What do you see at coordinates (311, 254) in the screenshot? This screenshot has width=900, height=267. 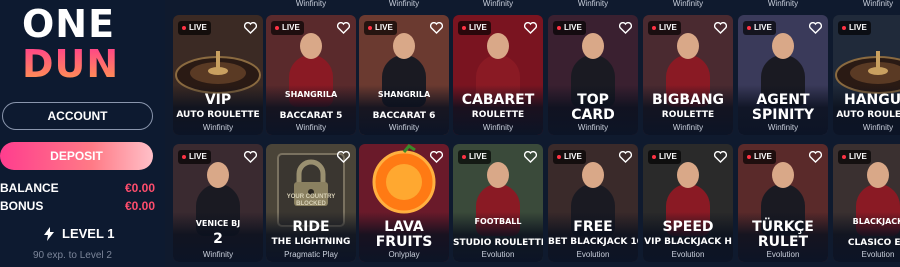 I see `provider-label: Pragmatic Play` at bounding box center [311, 254].